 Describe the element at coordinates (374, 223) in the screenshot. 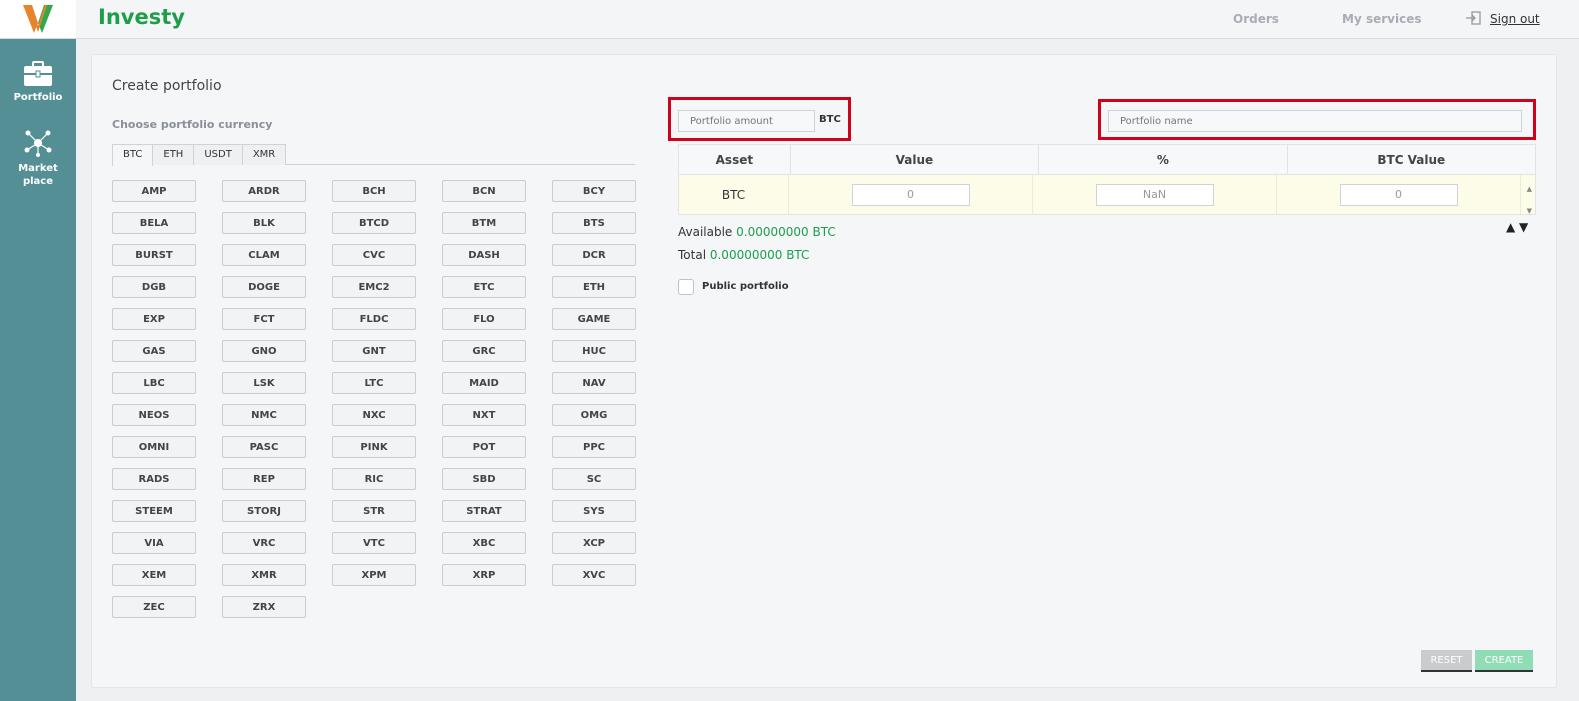

I see `coin-button-btcd: BTCD` at that location.